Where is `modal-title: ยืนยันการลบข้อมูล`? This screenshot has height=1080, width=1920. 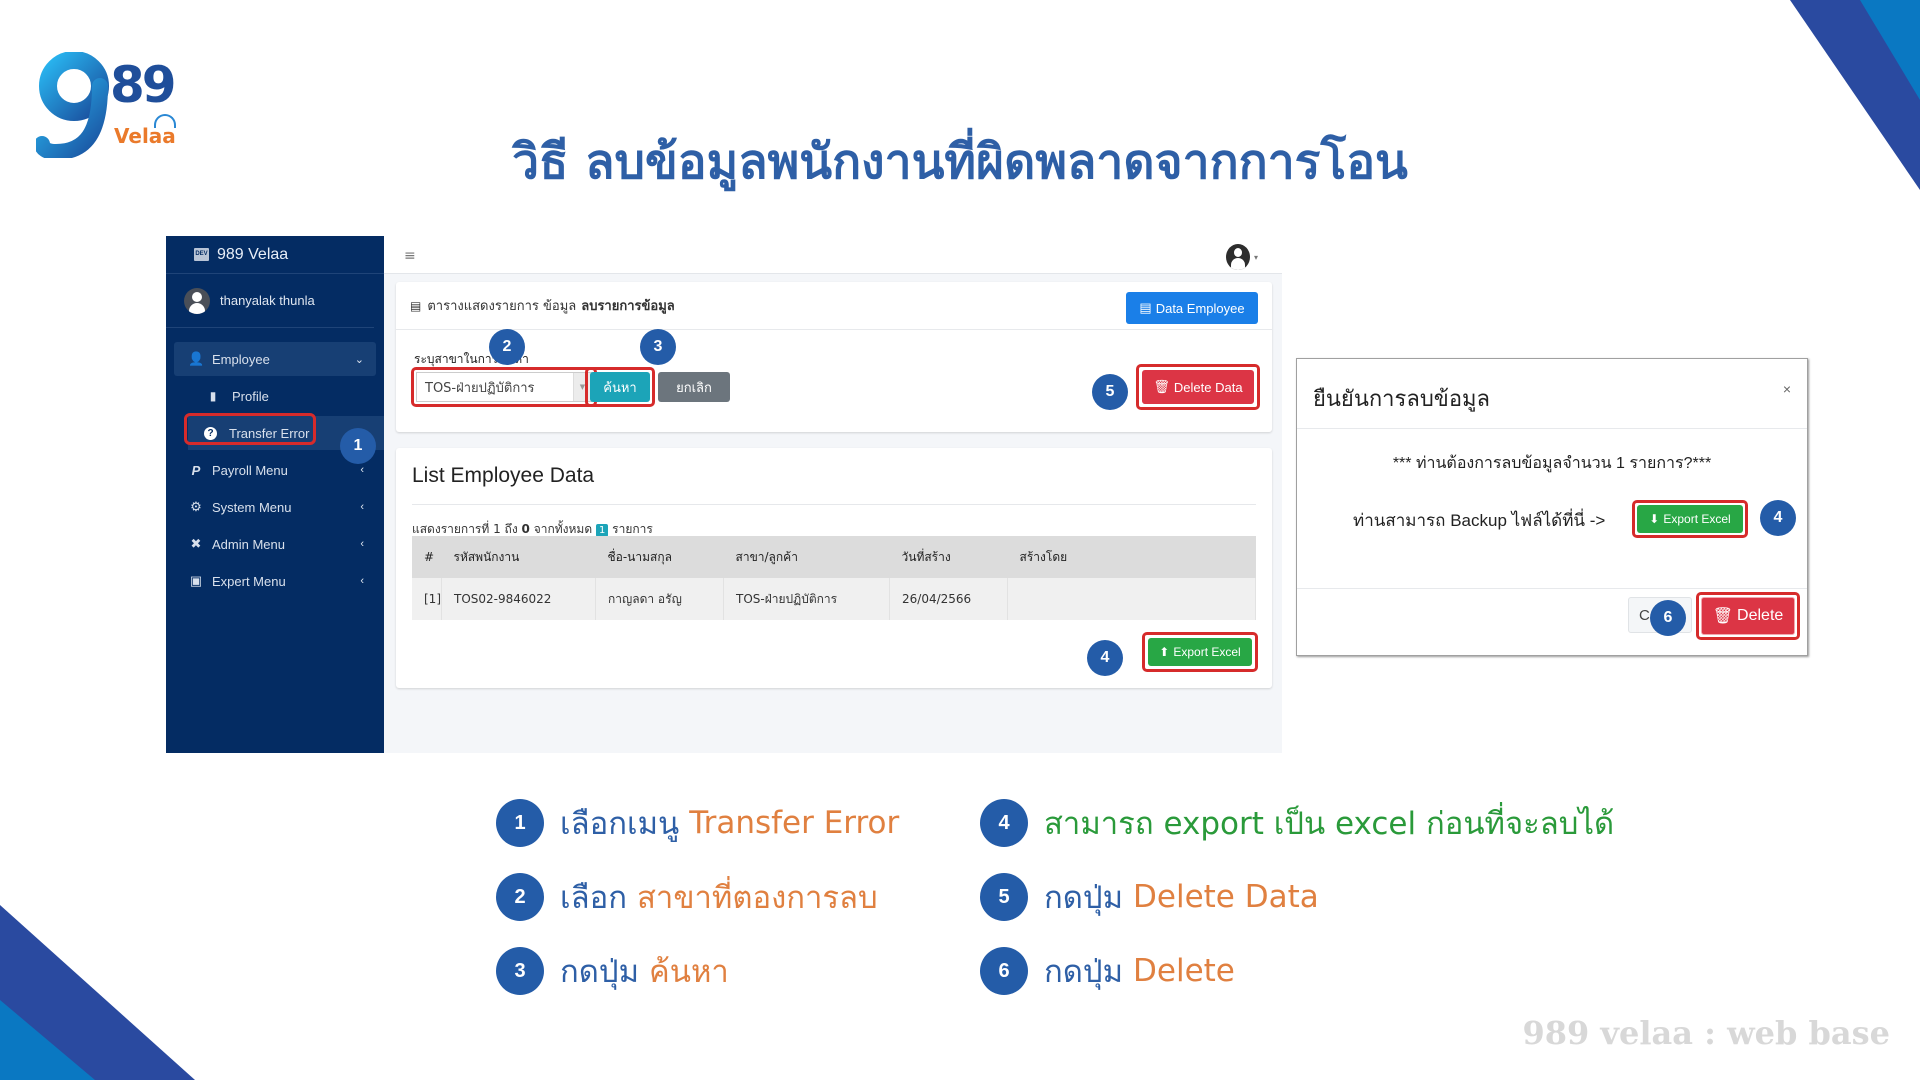
modal-title: ยืนยันการลบข้อมูล is located at coordinates (1402, 398).